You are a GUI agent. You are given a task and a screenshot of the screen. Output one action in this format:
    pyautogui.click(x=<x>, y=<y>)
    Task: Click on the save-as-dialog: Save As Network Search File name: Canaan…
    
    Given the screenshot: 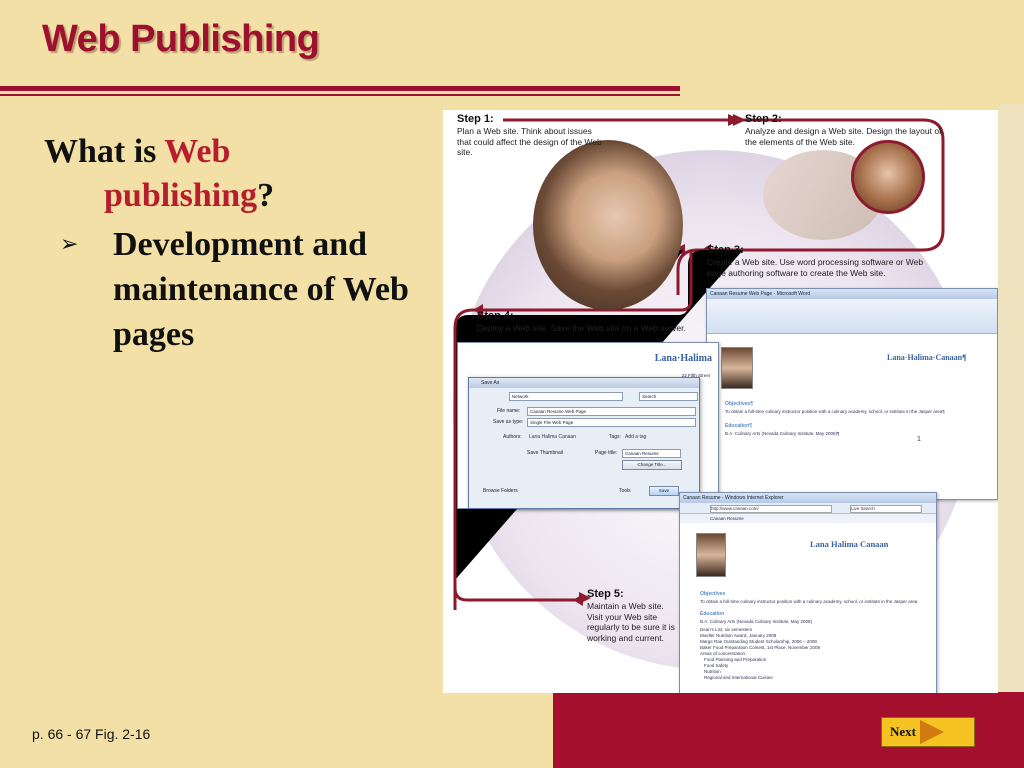 What is the action you would take?
    pyautogui.click(x=584, y=443)
    